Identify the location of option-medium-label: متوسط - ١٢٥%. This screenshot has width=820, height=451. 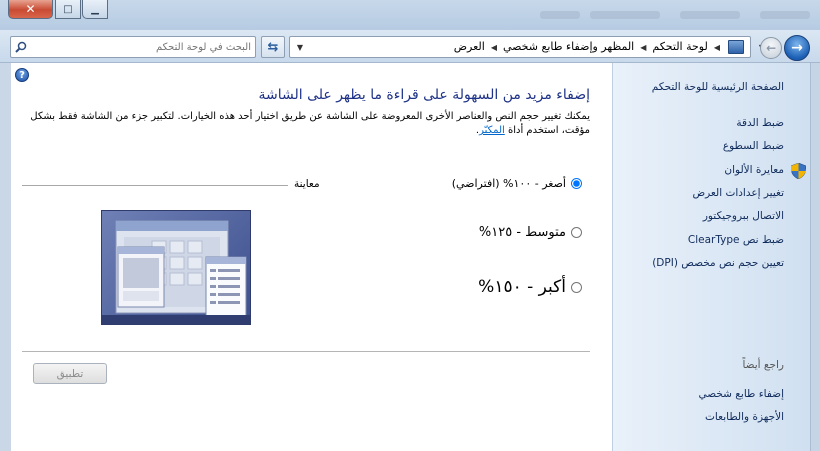
(522, 232).